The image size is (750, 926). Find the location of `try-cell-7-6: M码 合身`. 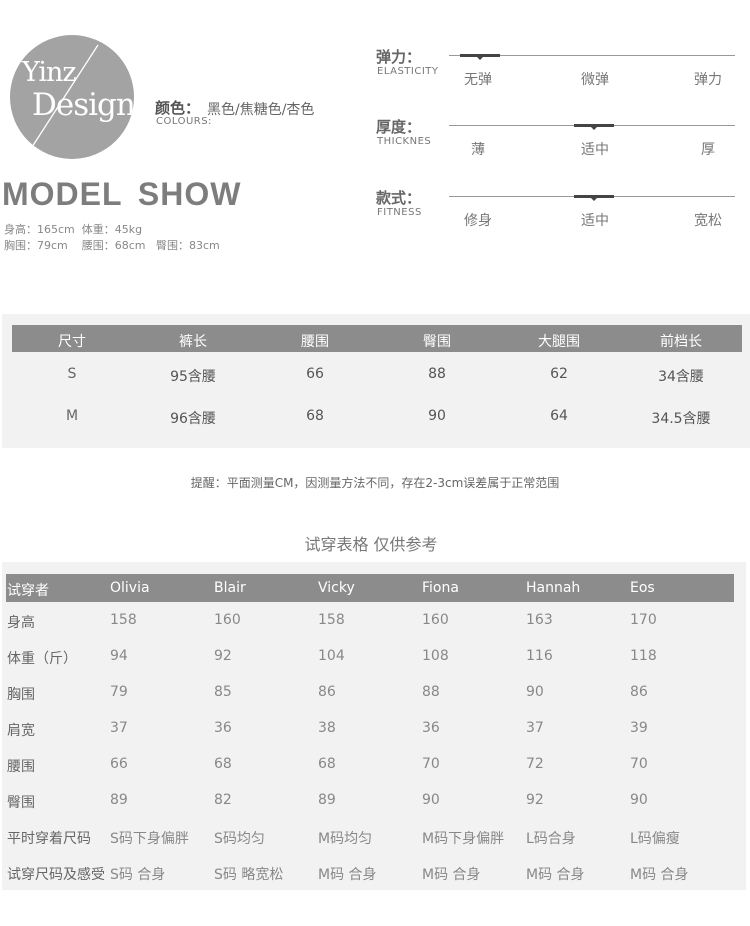

try-cell-7-6: M码 合身 is located at coordinates (659, 875).